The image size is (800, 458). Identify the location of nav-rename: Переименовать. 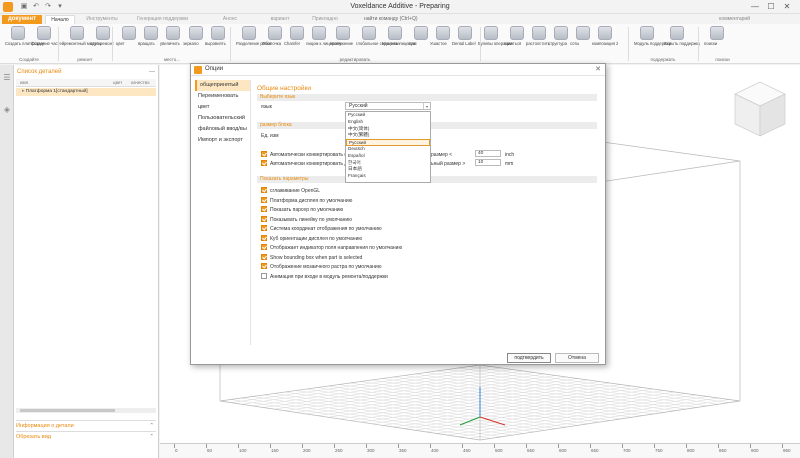
(222, 96).